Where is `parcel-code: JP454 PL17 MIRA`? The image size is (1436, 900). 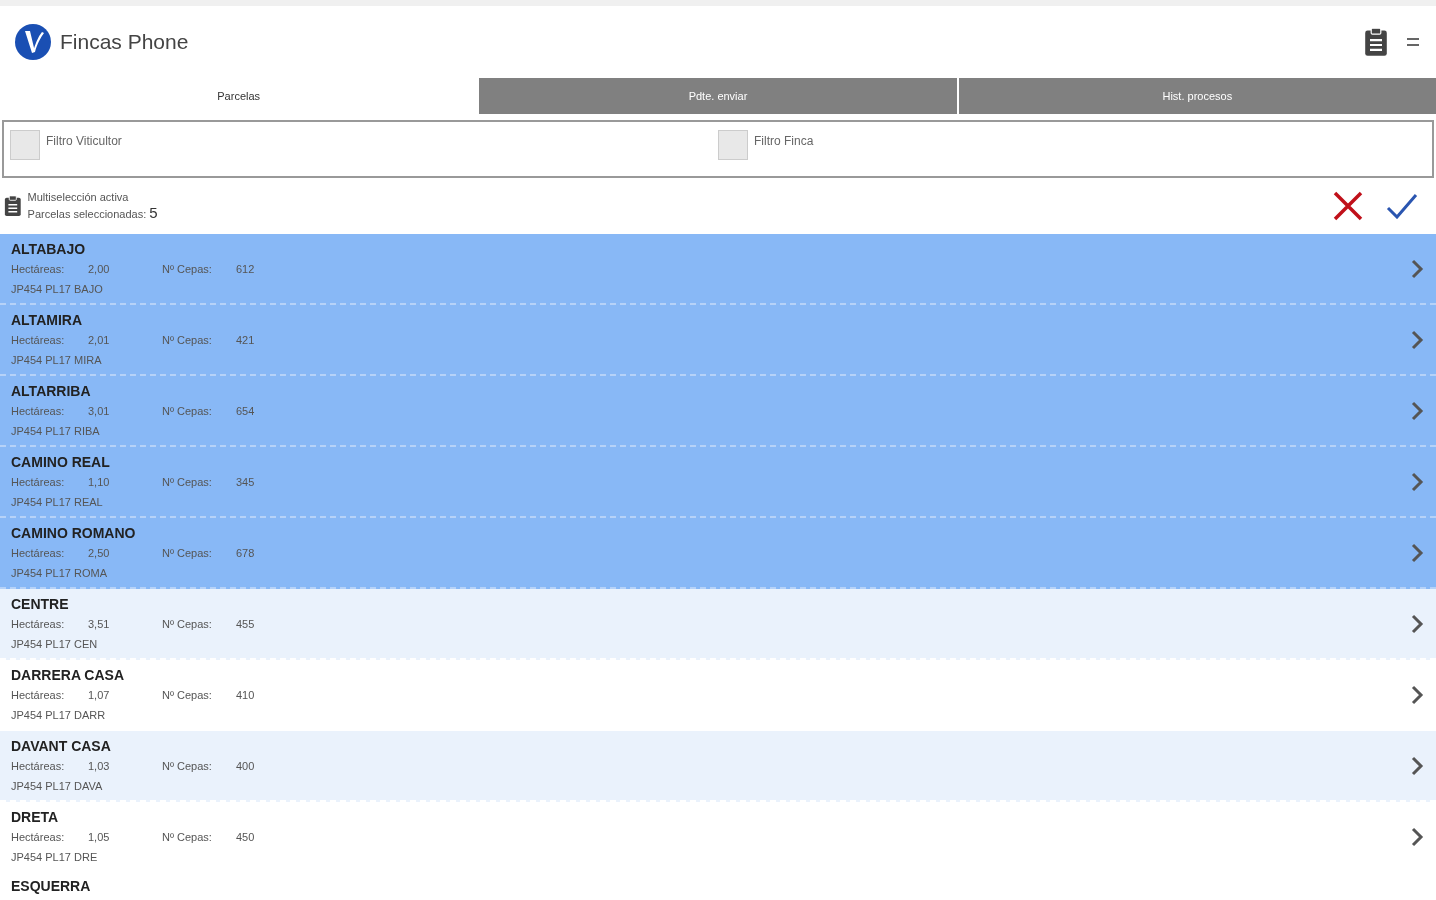 parcel-code: JP454 PL17 MIRA is located at coordinates (57, 359).